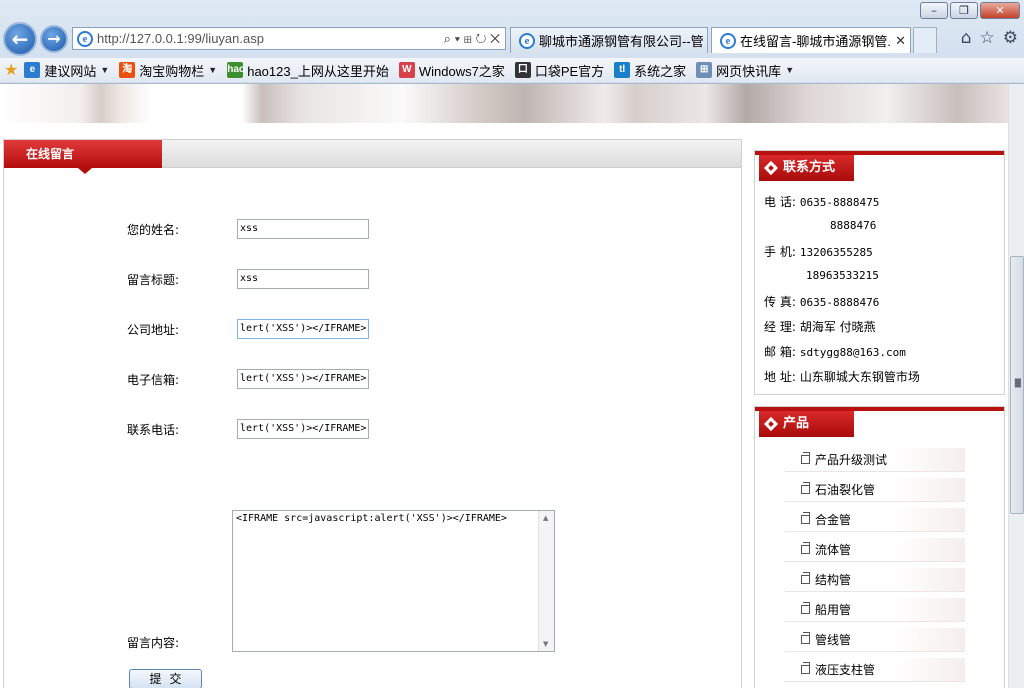 The image size is (1024, 688). I want to click on browser-tab-active: e 在线留言-聊城市通源钢管... ✕, so click(811, 40).